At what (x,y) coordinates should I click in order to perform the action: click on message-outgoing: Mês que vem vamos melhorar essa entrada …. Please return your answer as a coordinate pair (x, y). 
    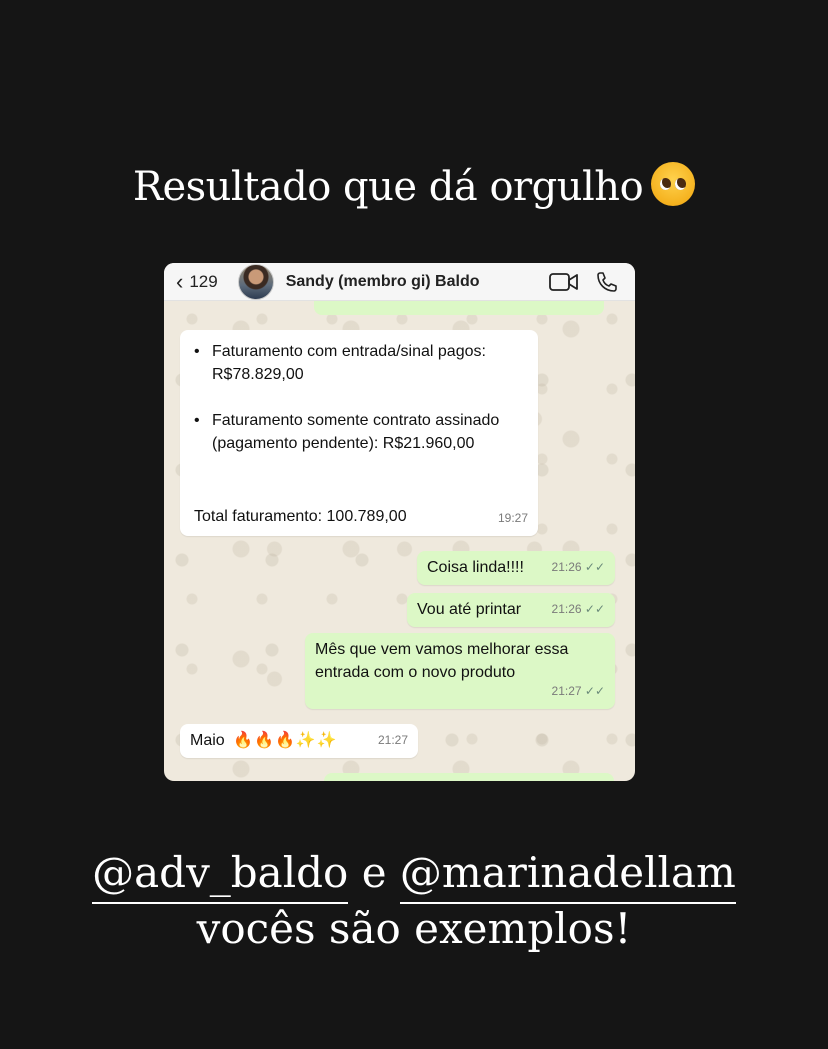
    Looking at the image, I should click on (460, 671).